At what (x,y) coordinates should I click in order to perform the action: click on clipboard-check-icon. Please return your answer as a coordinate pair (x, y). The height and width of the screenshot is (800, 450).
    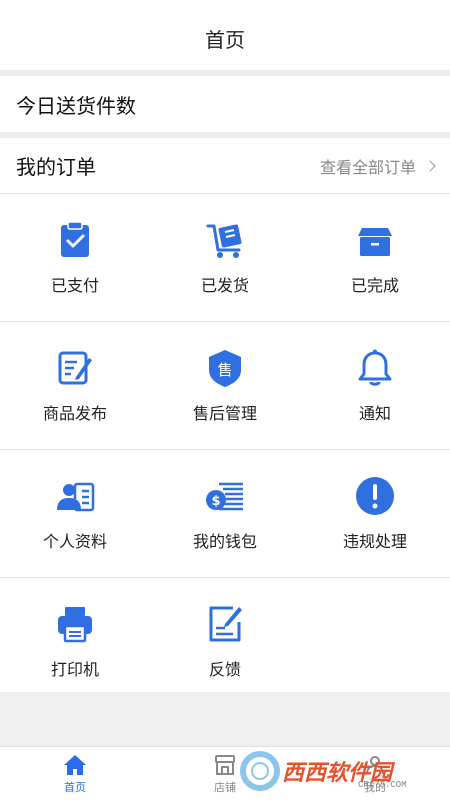
    Looking at the image, I should click on (75, 238).